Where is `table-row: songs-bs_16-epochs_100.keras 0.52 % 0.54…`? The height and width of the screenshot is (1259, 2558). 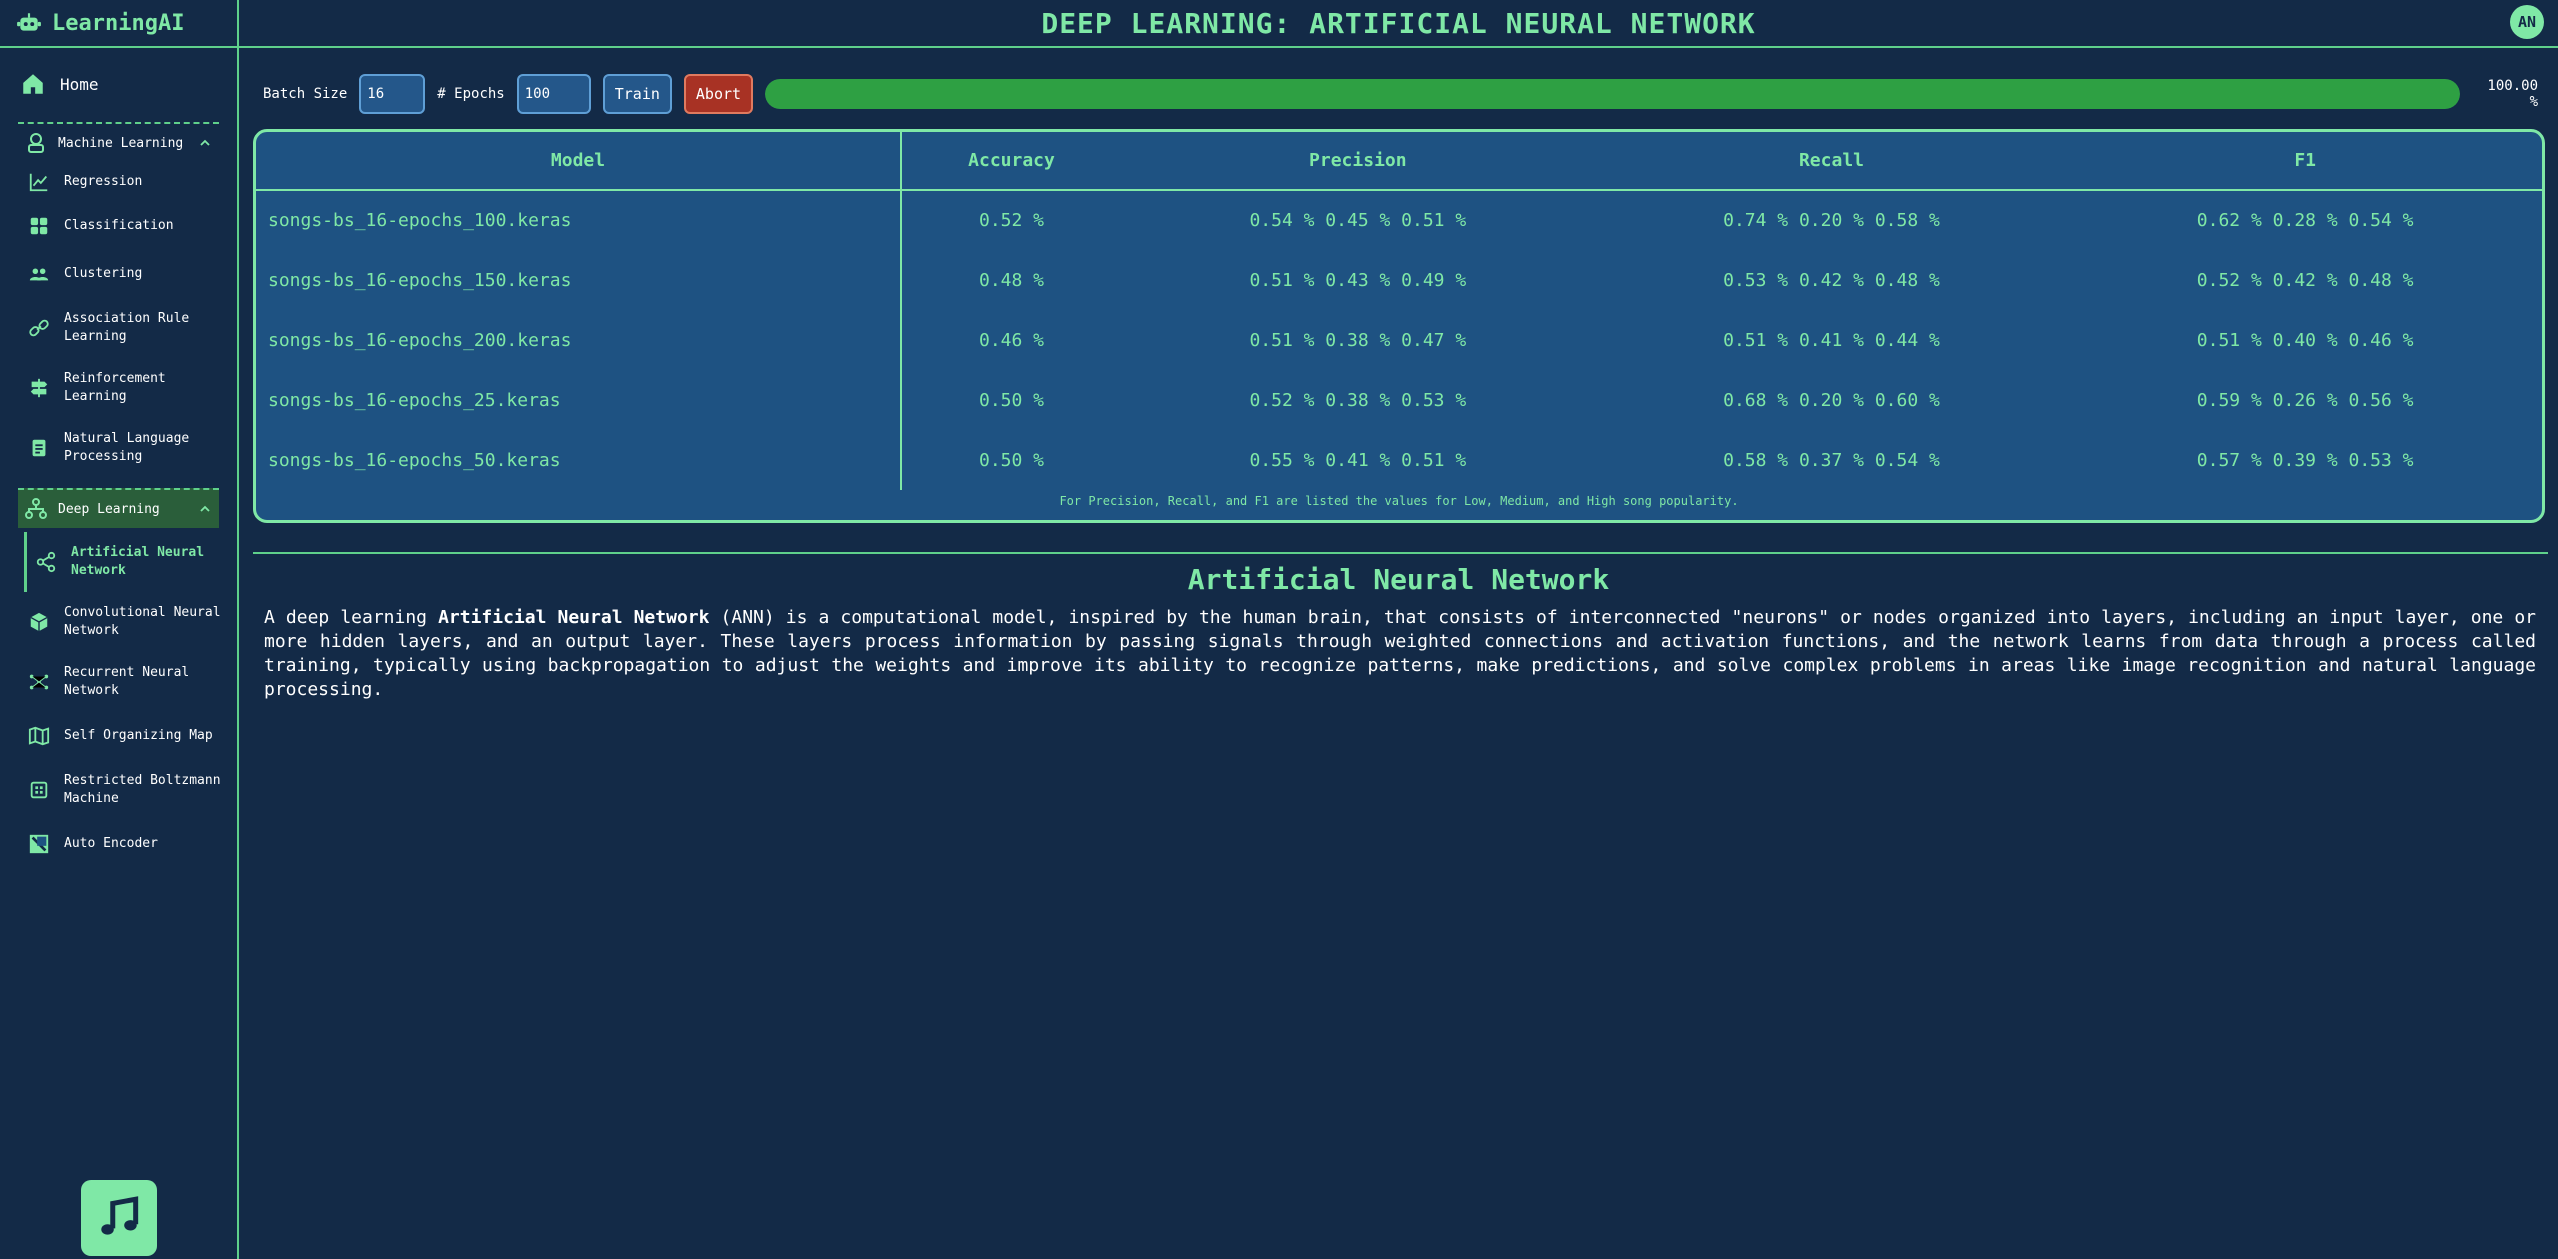 table-row: songs-bs_16-epochs_100.keras 0.52 % 0.54… is located at coordinates (1399, 220).